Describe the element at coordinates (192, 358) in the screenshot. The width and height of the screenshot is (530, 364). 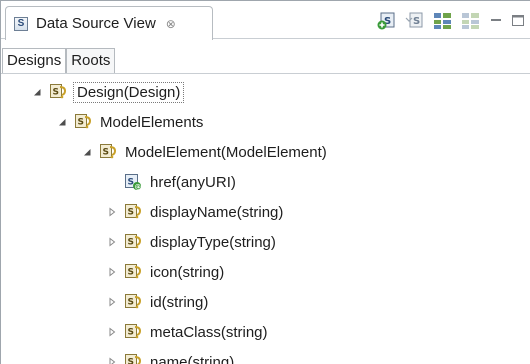
I see `tree-node-label: name(string)` at that location.